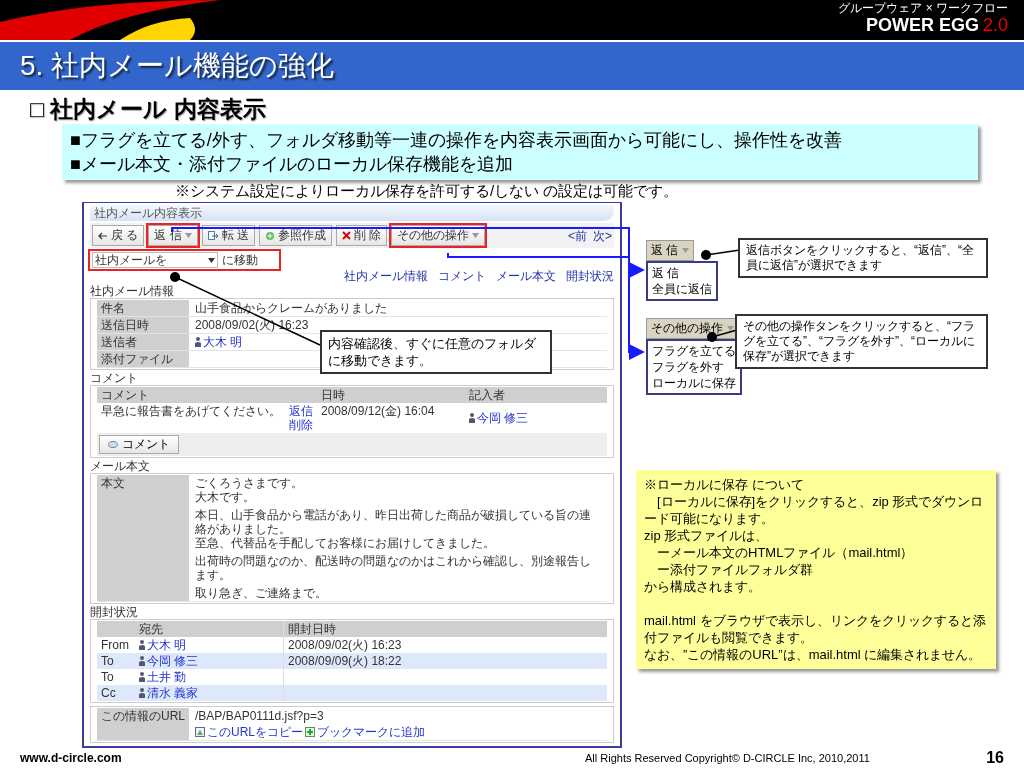 This screenshot has height=768, width=1024. I want to click on user-link: 土井 勤, so click(167, 677).